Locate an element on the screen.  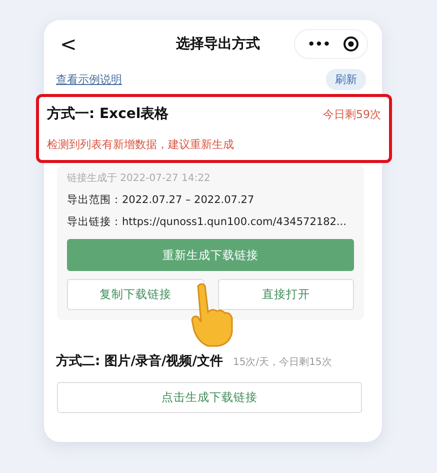
pointing-hand-icon is located at coordinates (212, 315).